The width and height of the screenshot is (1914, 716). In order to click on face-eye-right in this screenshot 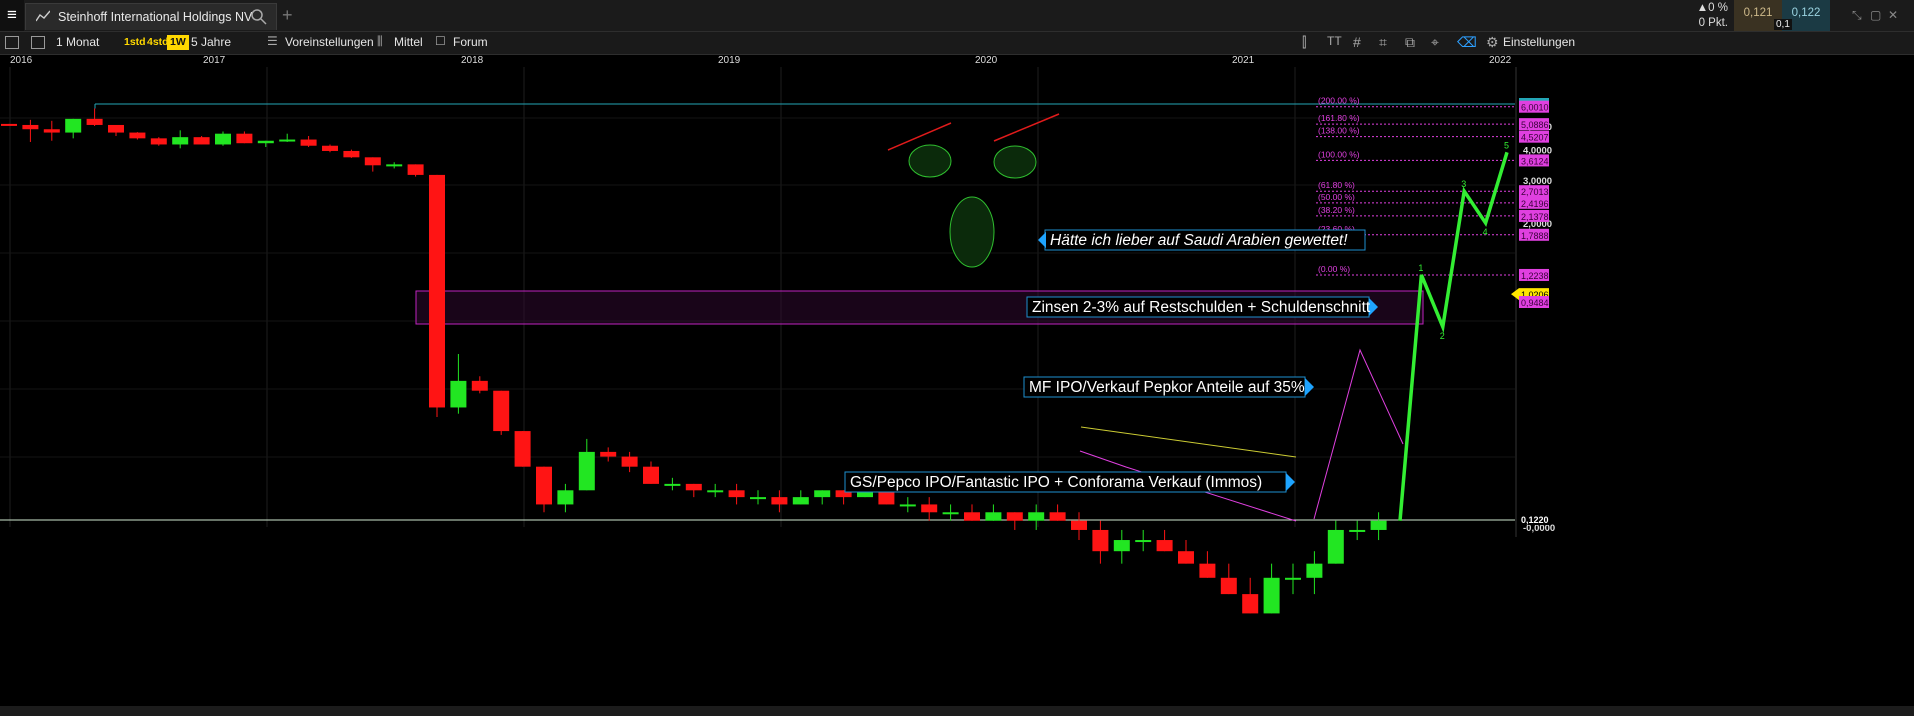, I will do `click(1015, 162)`.